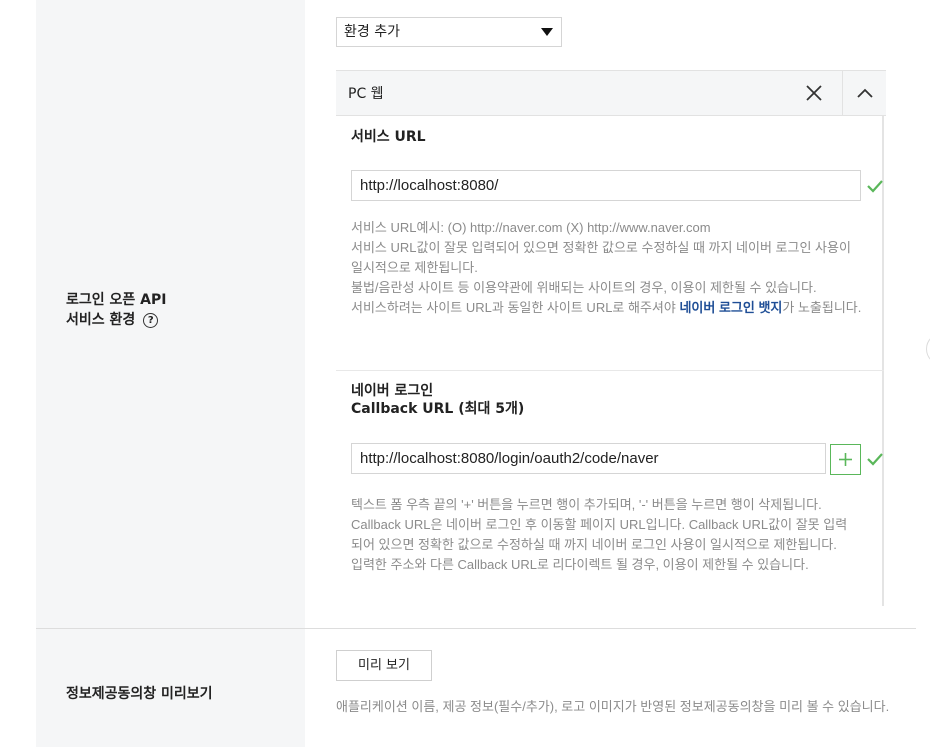  Describe the element at coordinates (366, 94) in the screenshot. I see `panel-title: PC 웹` at that location.